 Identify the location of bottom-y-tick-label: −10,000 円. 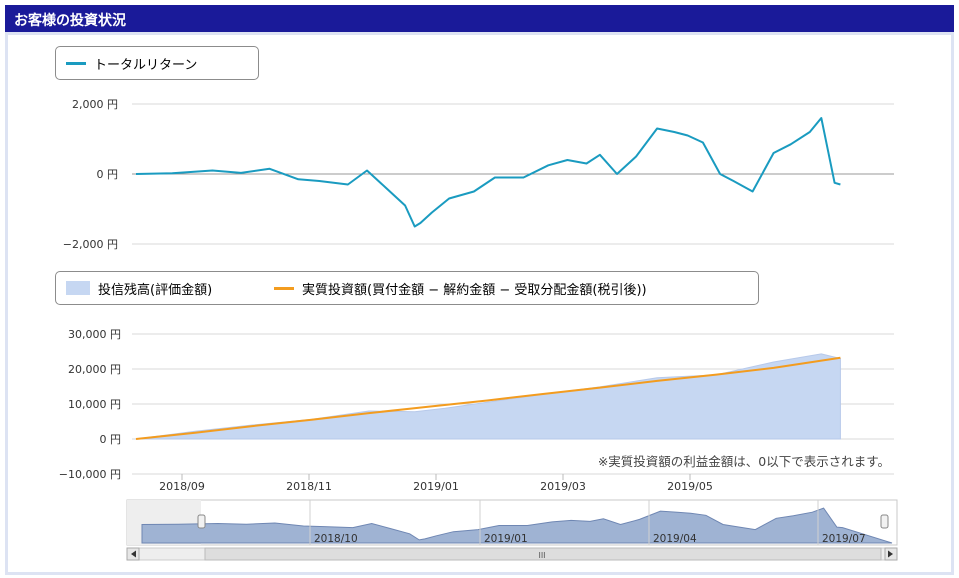
(90, 474).